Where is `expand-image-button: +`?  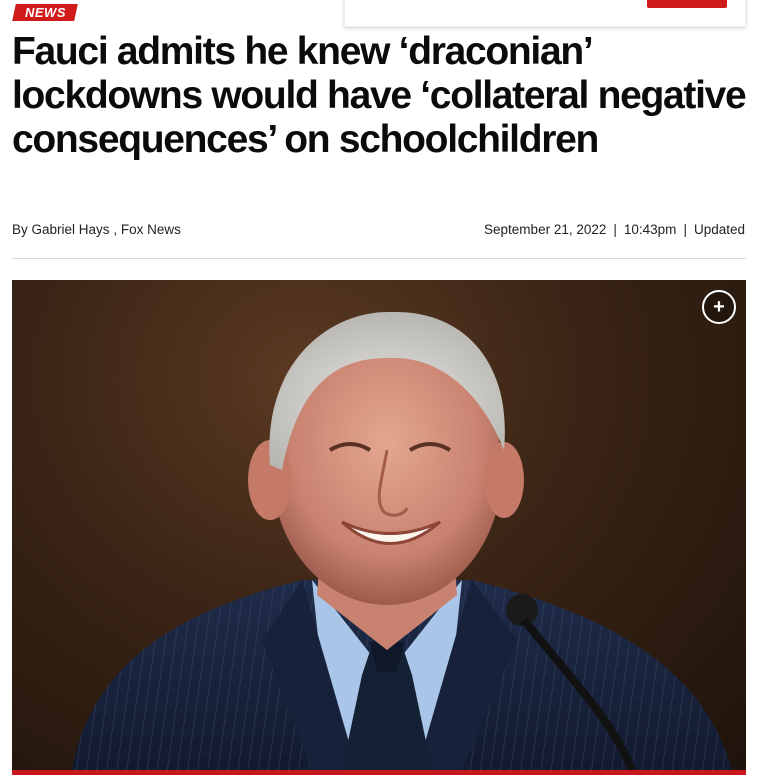
expand-image-button: + is located at coordinates (719, 307).